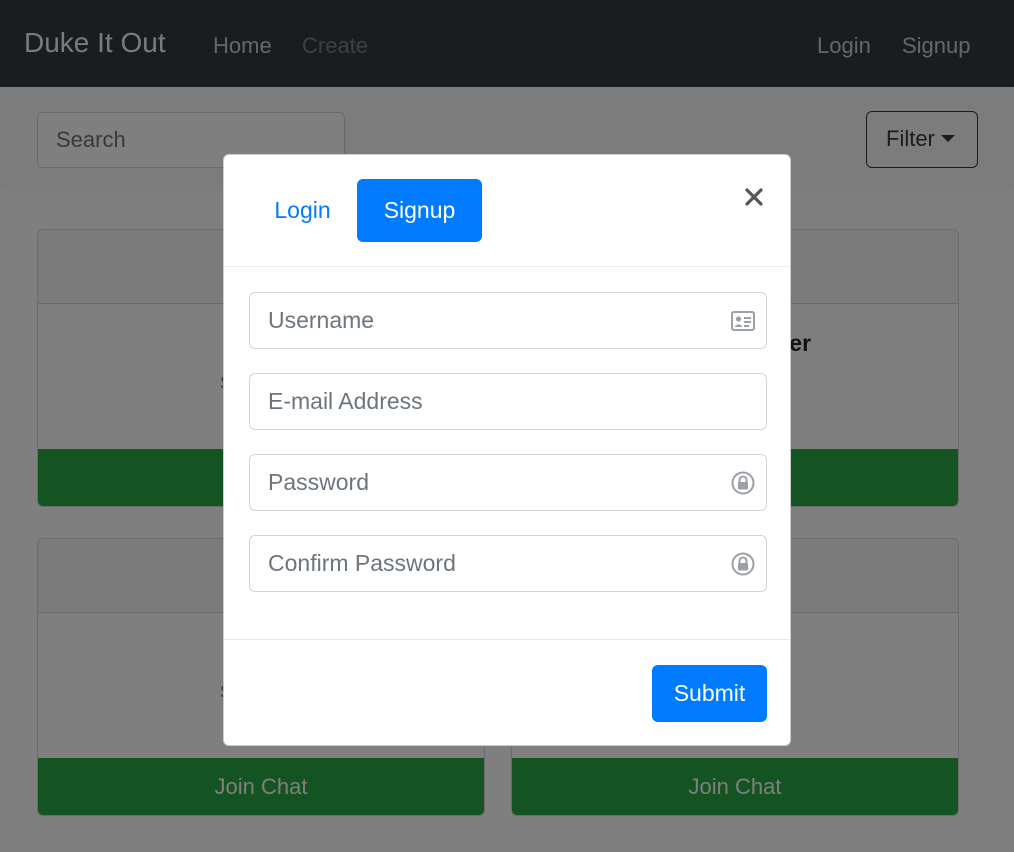  Describe the element at coordinates (508, 401) in the screenshot. I see `email-field: E-mail Address` at that location.